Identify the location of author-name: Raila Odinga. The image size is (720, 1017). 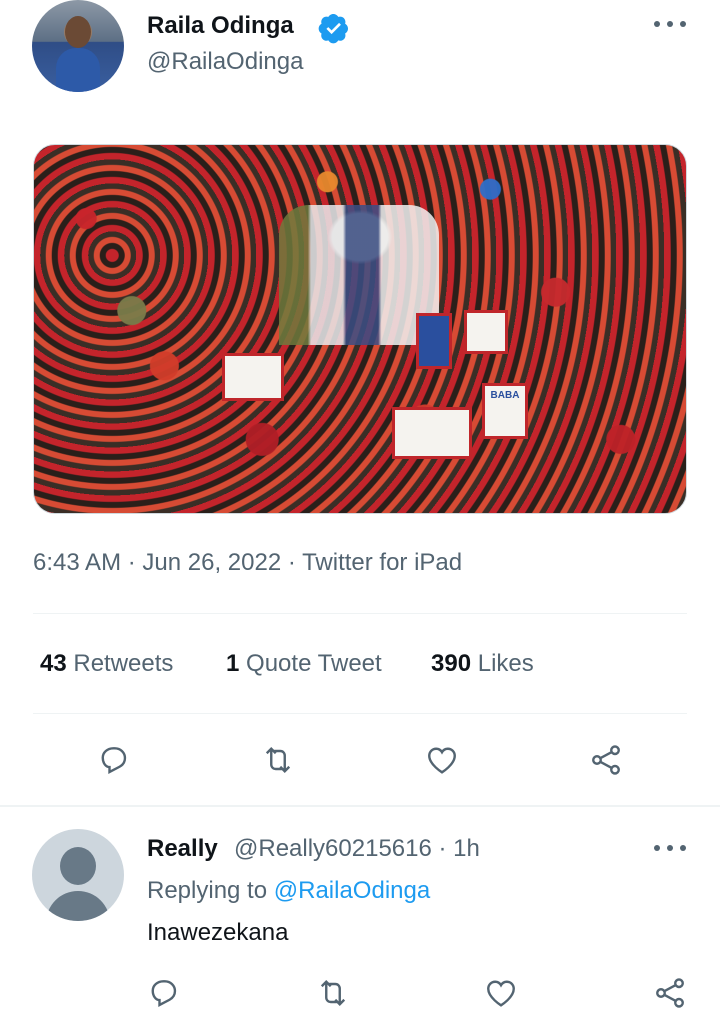
(220, 26).